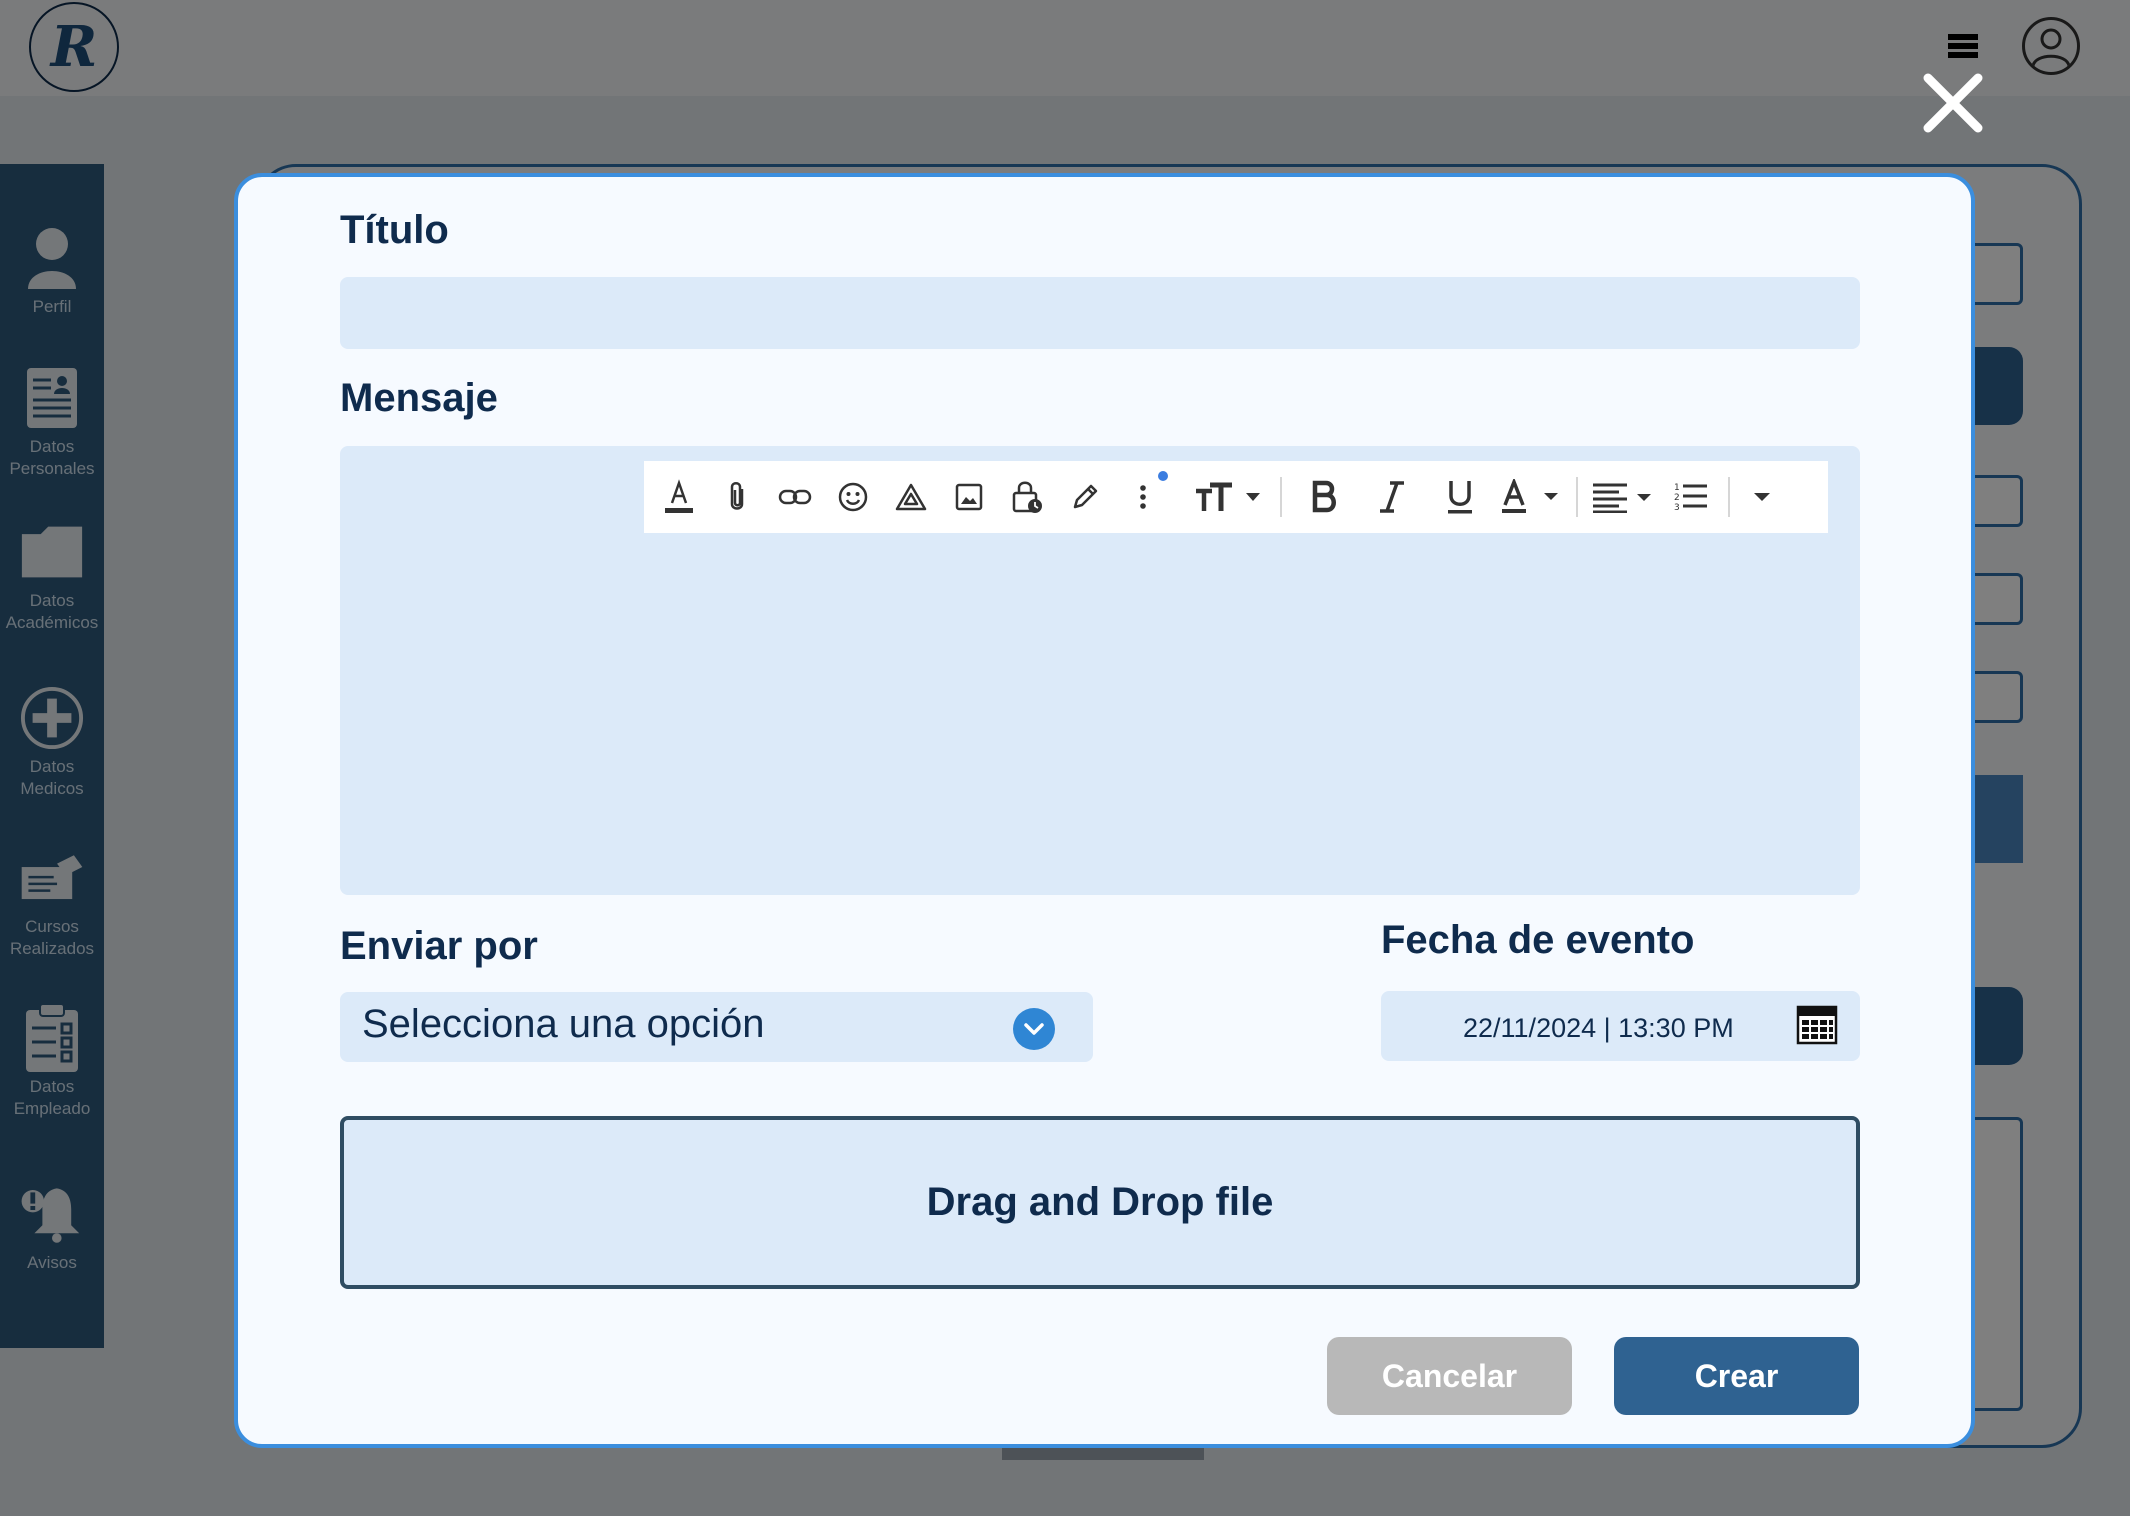  I want to click on lock-clock-icon, so click(1027, 497).